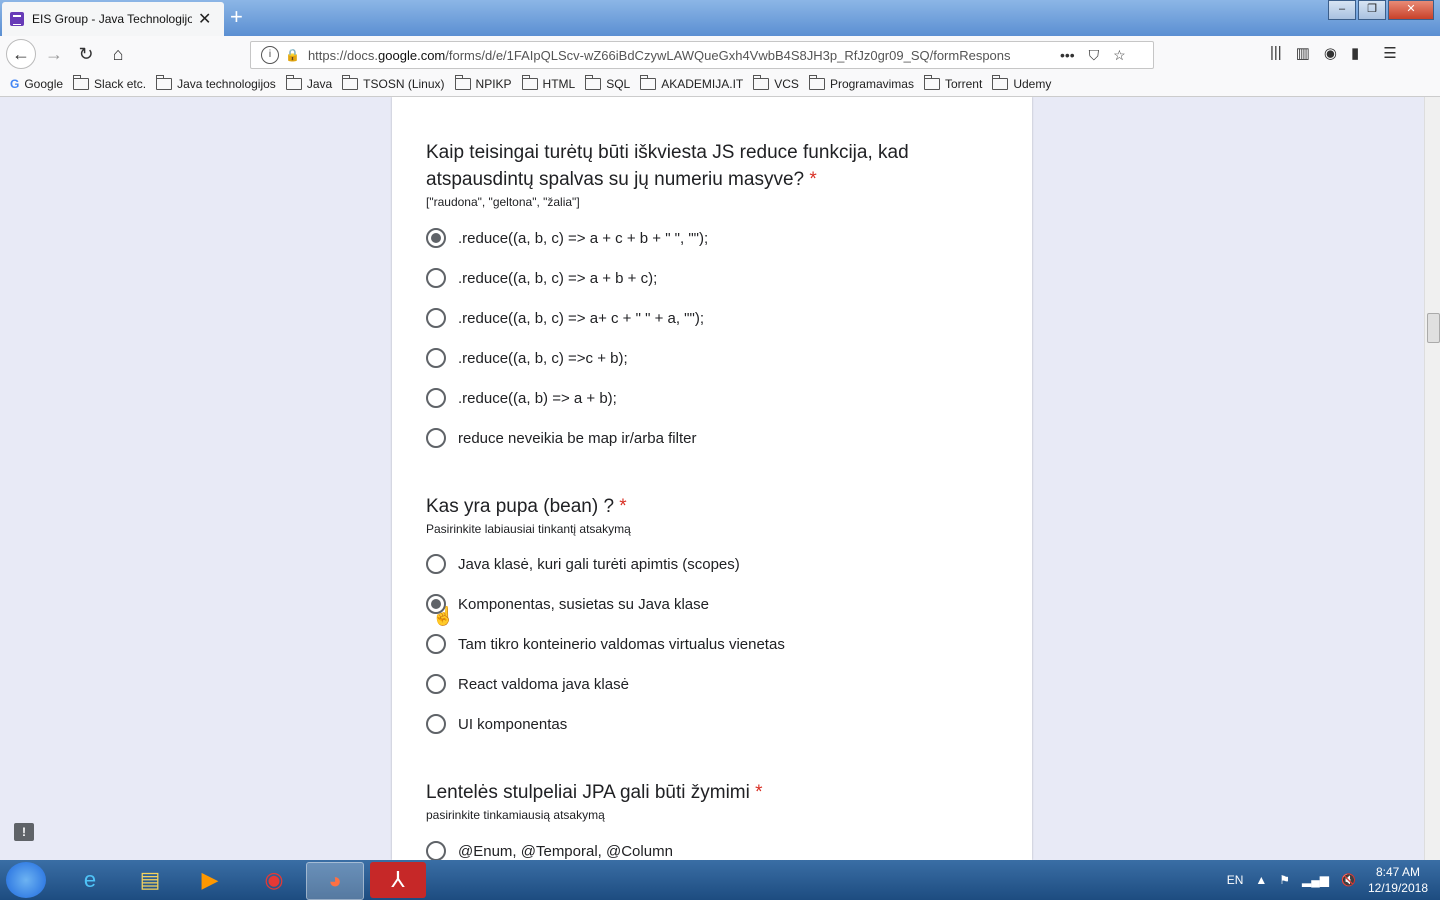 The height and width of the screenshot is (900, 1440). Describe the element at coordinates (109, 83) in the screenshot. I see `bookmark-folder: Slack etc.` at that location.